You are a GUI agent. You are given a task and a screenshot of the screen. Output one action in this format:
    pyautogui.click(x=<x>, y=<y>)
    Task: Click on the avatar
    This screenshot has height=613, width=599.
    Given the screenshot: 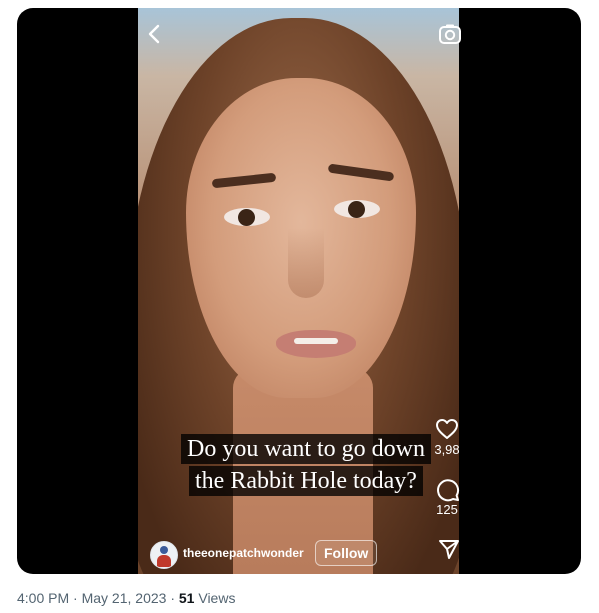 What is the action you would take?
    pyautogui.click(x=164, y=555)
    